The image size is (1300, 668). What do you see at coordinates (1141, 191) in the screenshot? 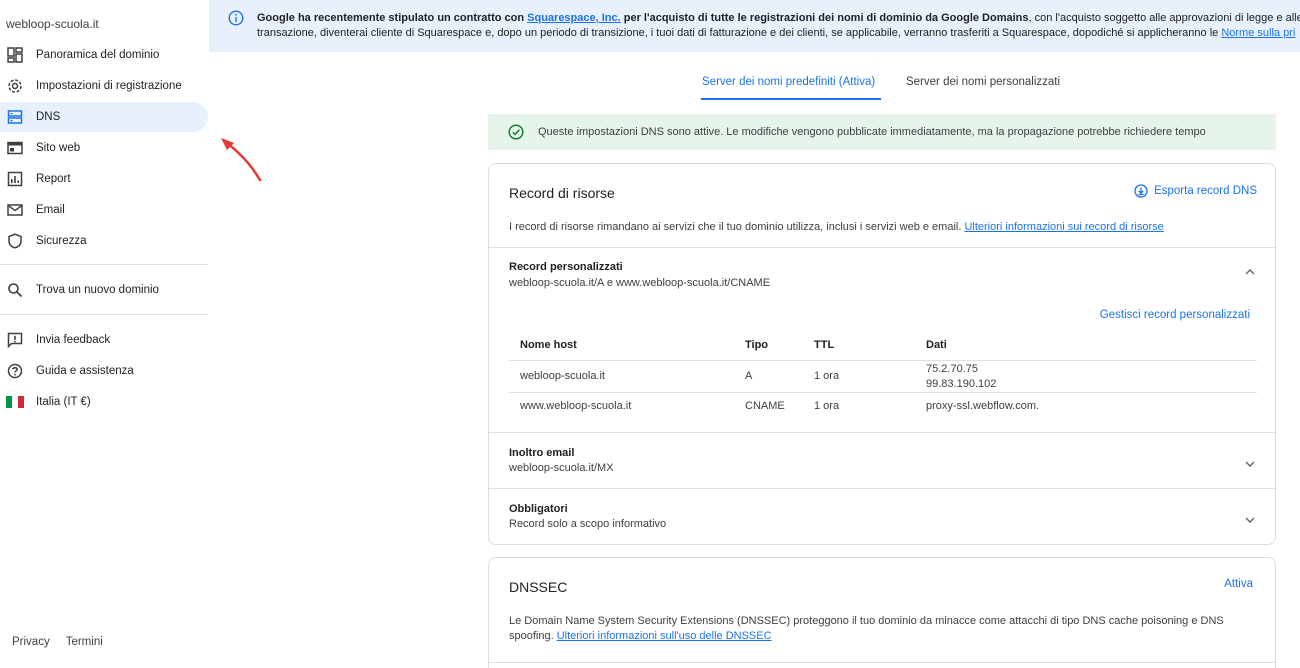
I see `download-icon` at bounding box center [1141, 191].